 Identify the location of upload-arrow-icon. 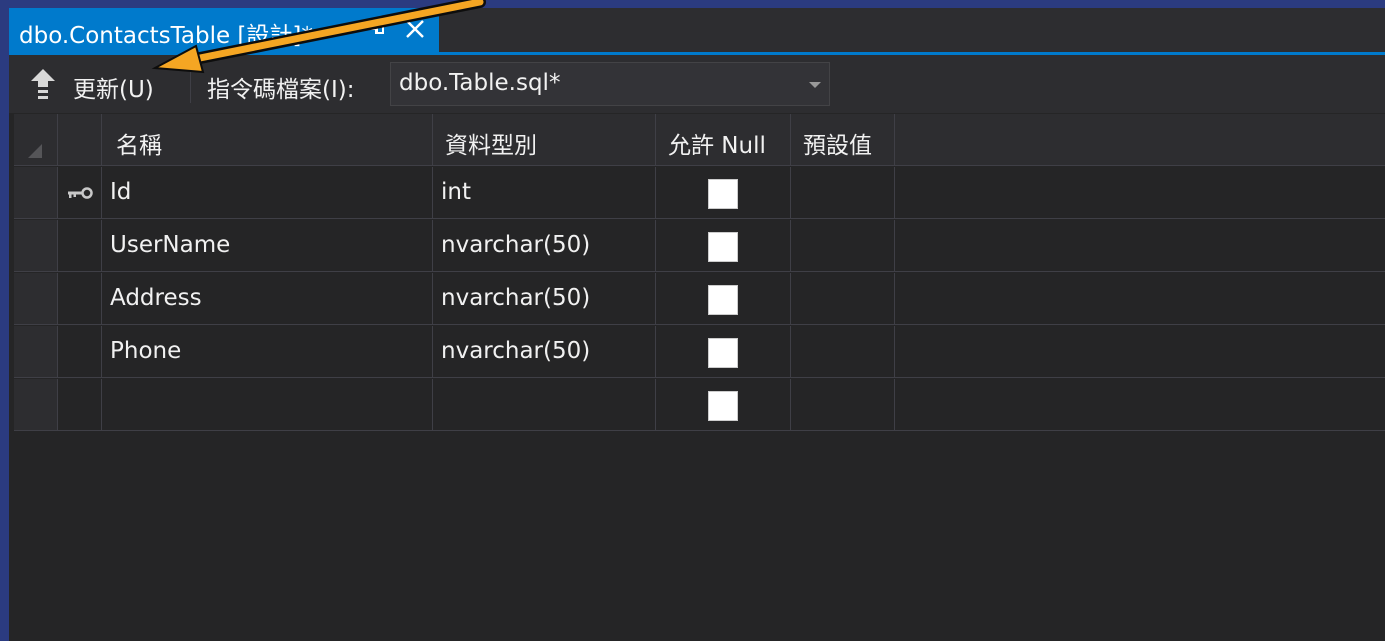
(43, 85).